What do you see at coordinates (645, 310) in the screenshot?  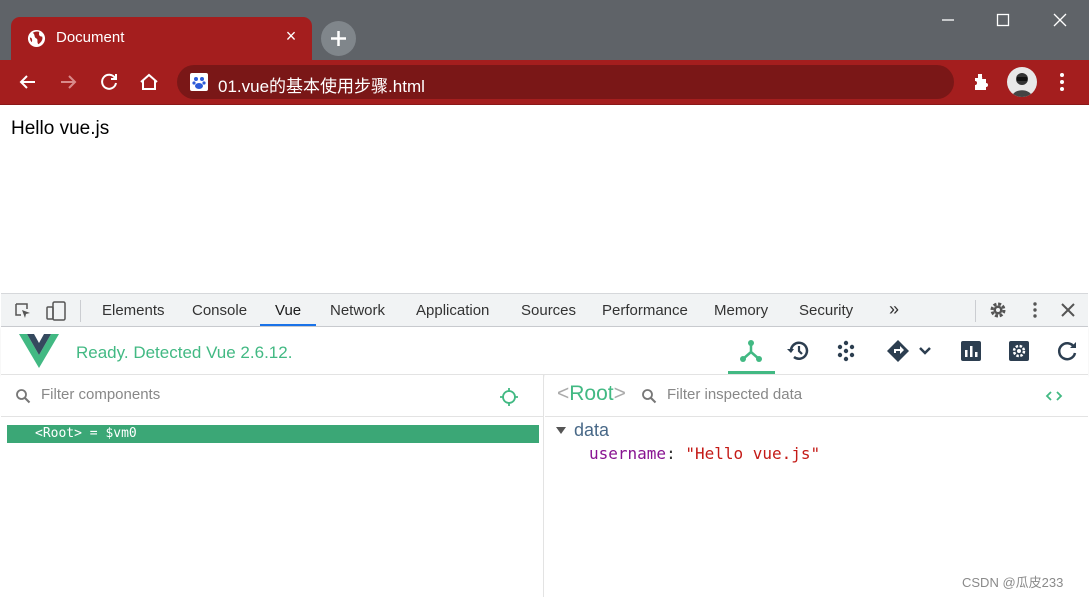 I see `tab-performance: Performance` at bounding box center [645, 310].